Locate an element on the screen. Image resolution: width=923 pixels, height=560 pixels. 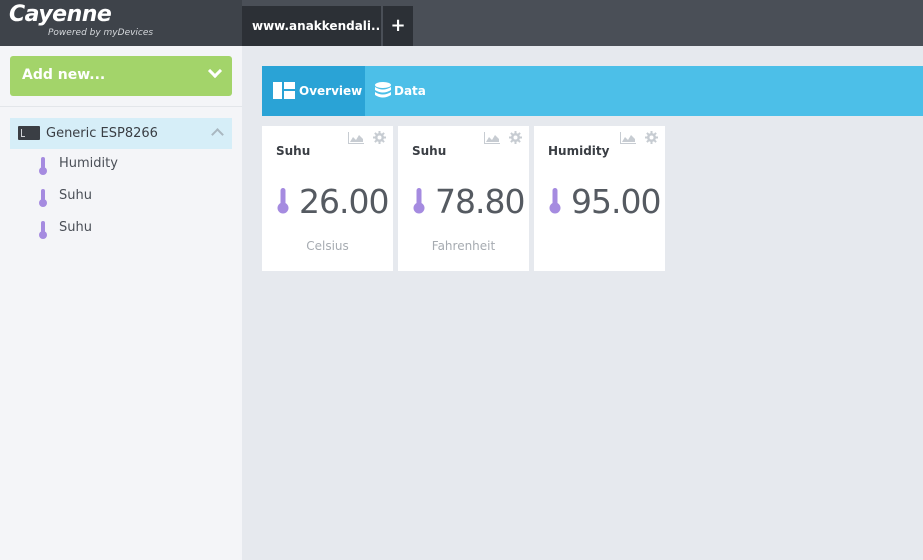
widget-value: 78.80 is located at coordinates (480, 201).